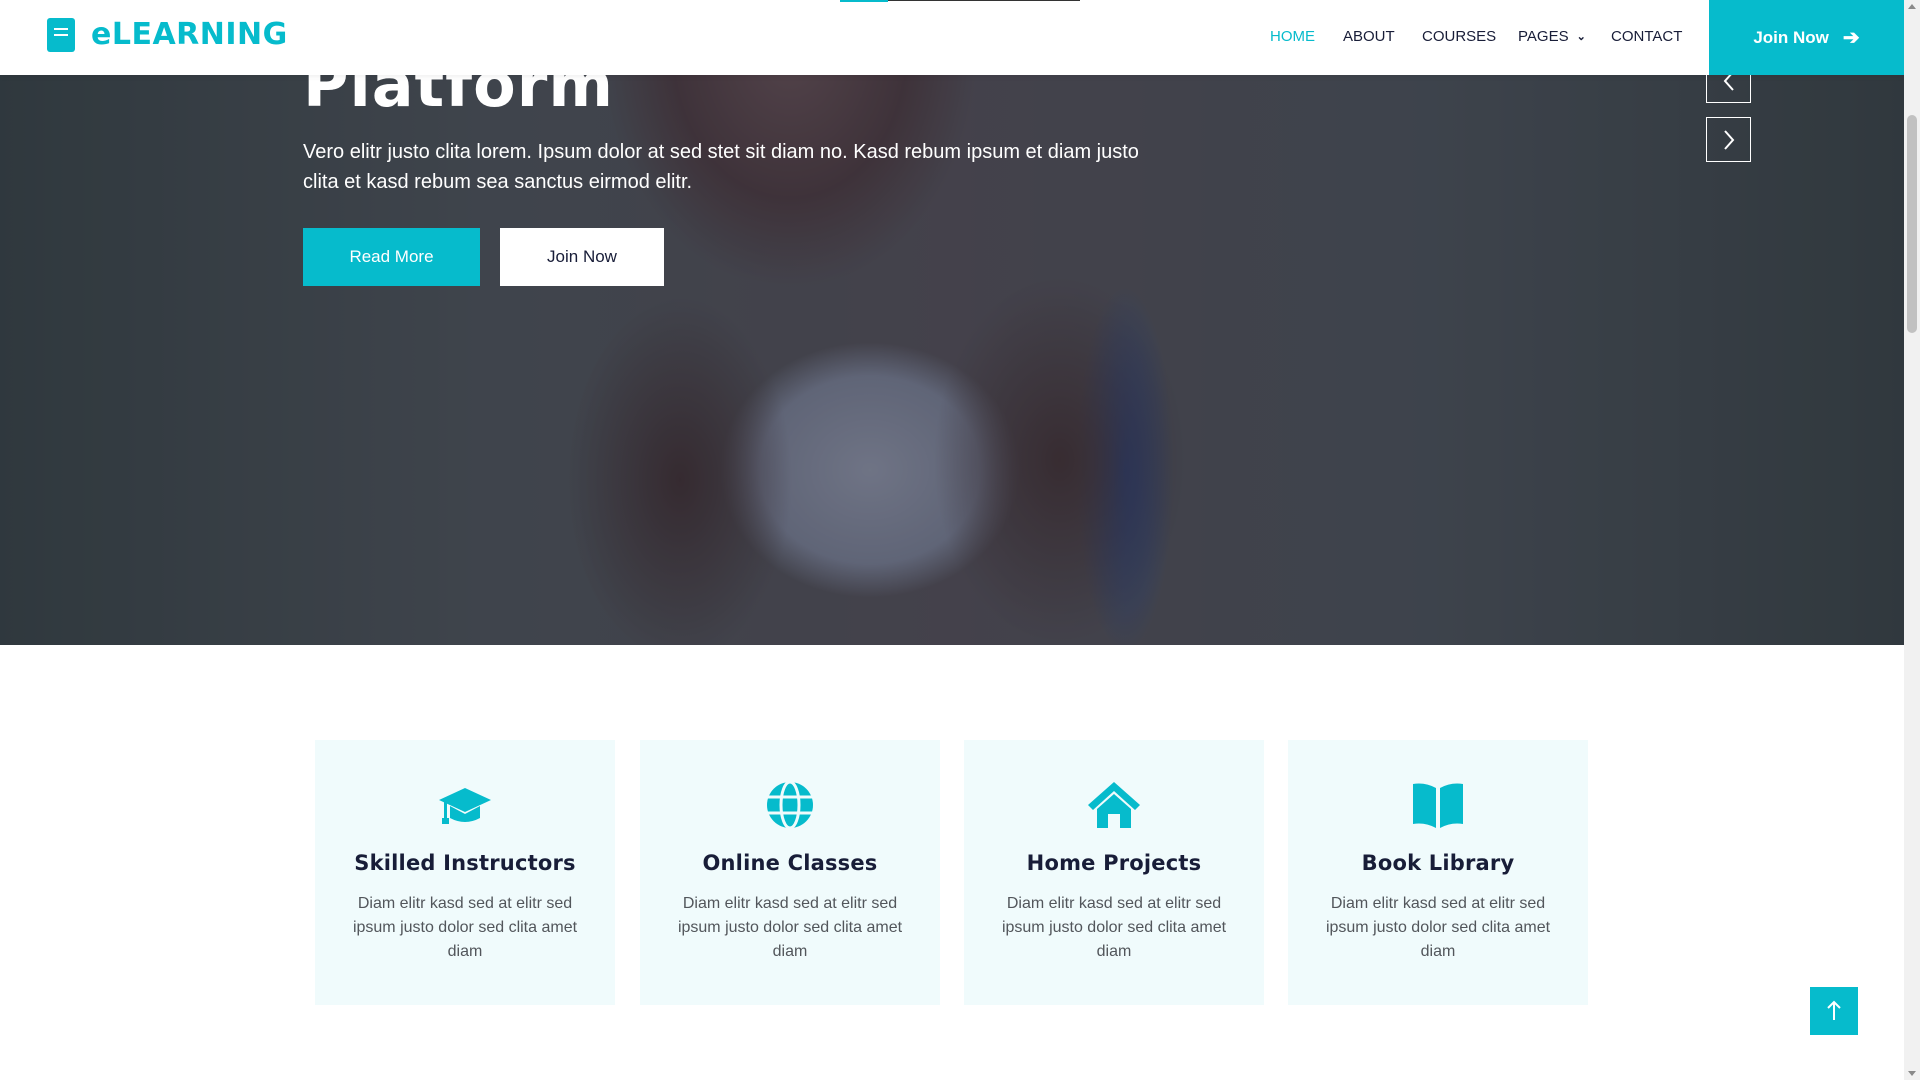 The image size is (1920, 1080). I want to click on read-more-button: Read More, so click(391, 257).